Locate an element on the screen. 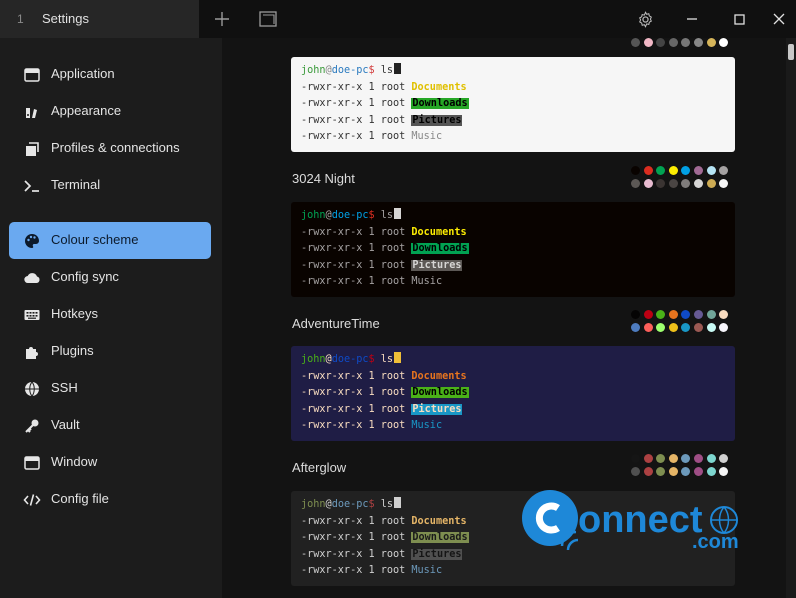  sidebar-item-terminal: Terminal is located at coordinates (110, 185).